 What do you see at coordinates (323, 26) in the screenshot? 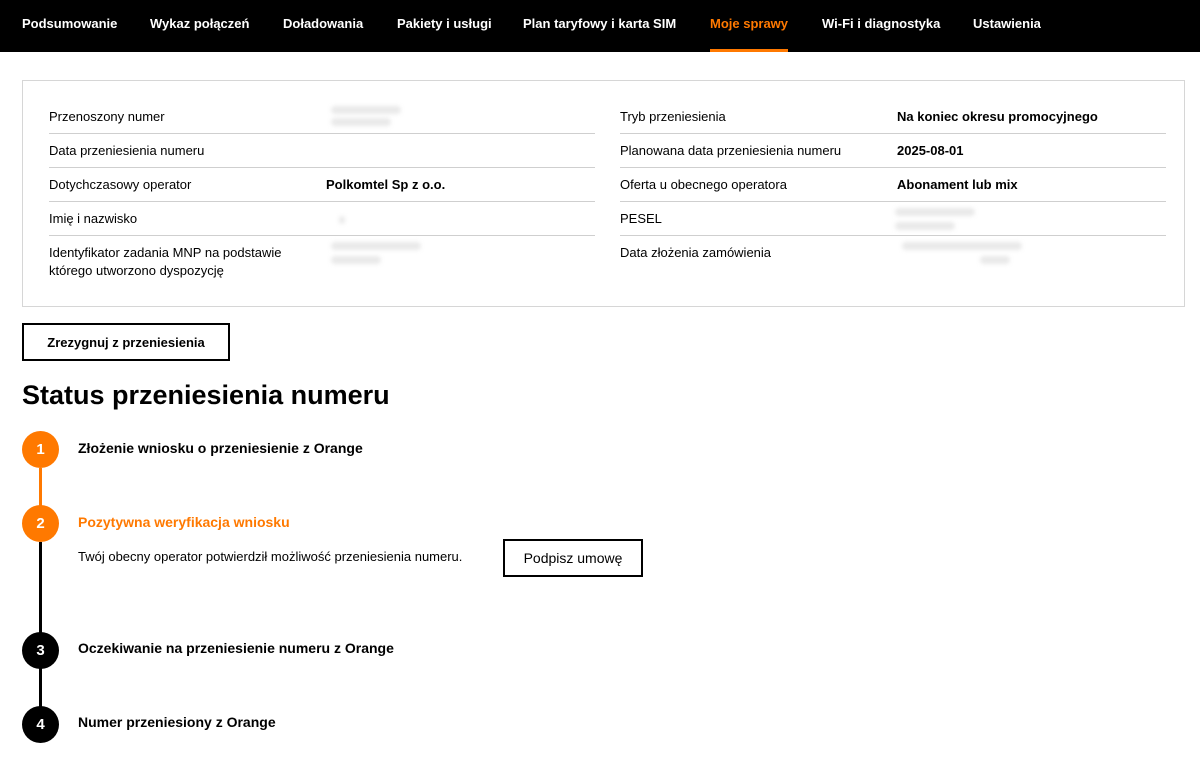
I see `nav-item-doladowania: Doładowania` at bounding box center [323, 26].